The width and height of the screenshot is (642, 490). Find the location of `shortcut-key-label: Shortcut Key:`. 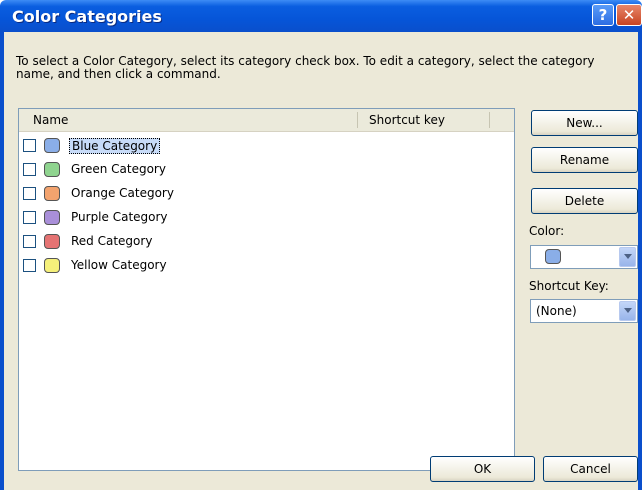

shortcut-key-label: Shortcut Key: is located at coordinates (569, 286).